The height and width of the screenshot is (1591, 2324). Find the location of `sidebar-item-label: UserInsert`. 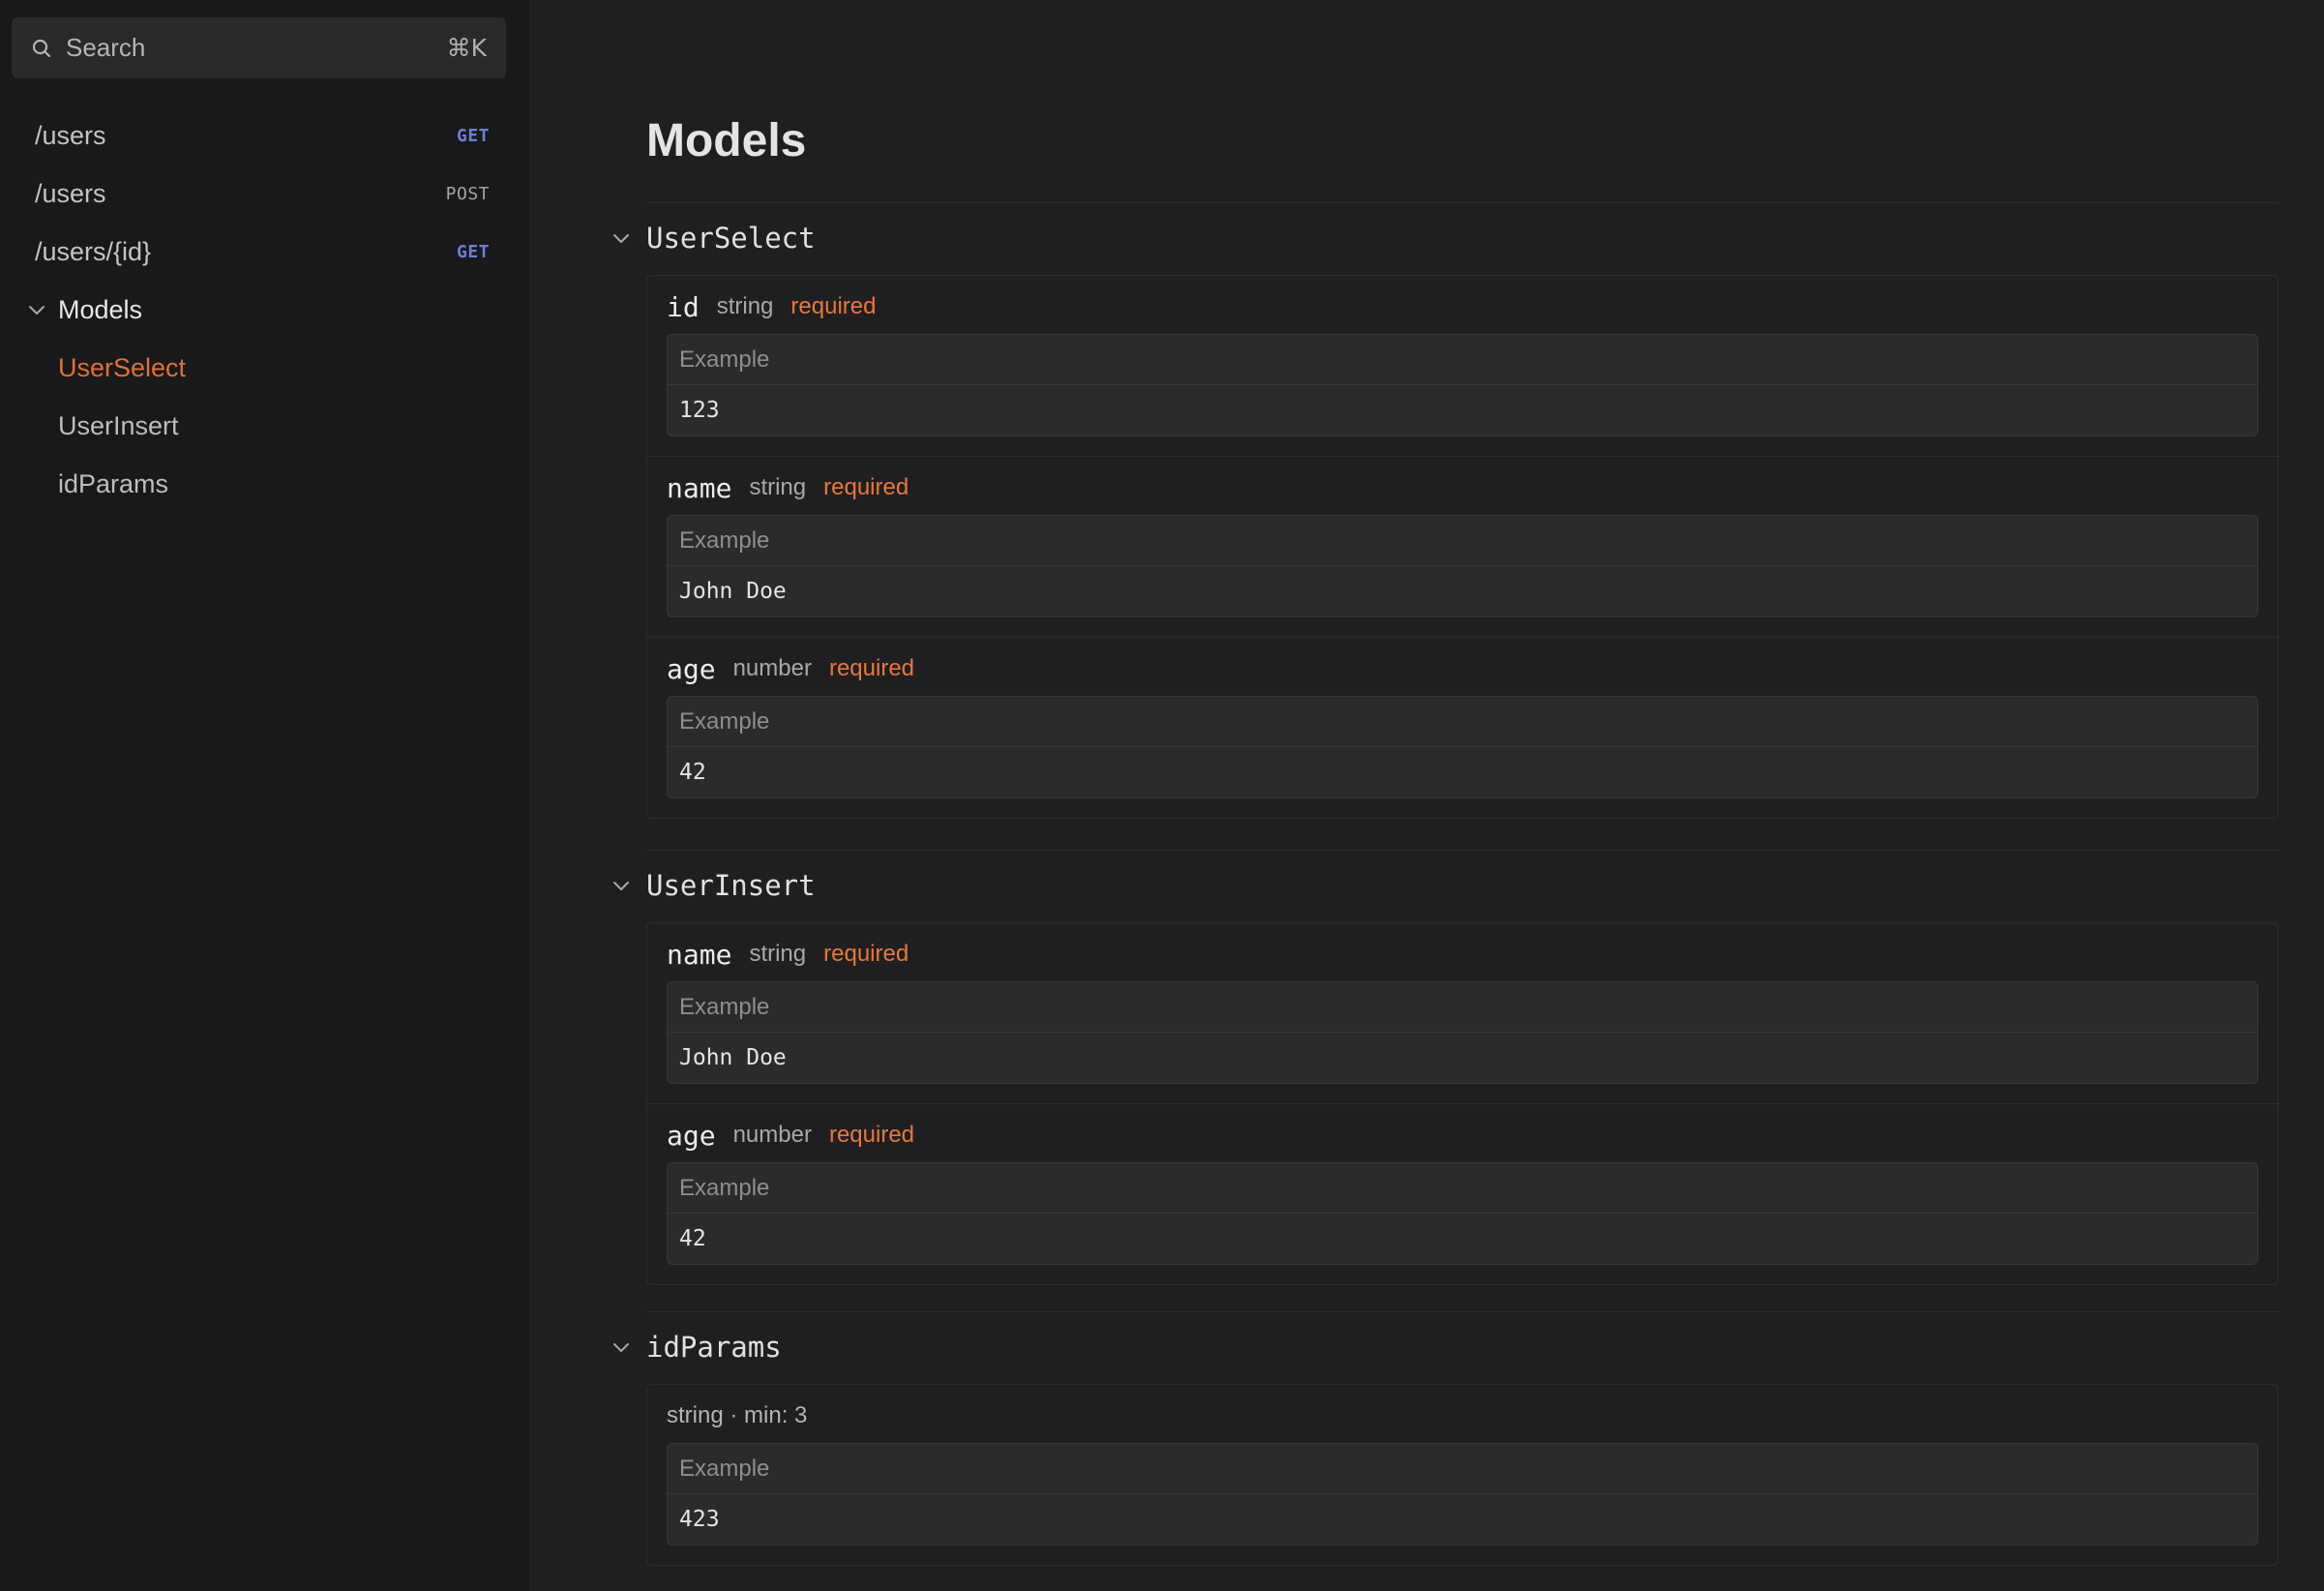

sidebar-item-label: UserInsert is located at coordinates (119, 425).